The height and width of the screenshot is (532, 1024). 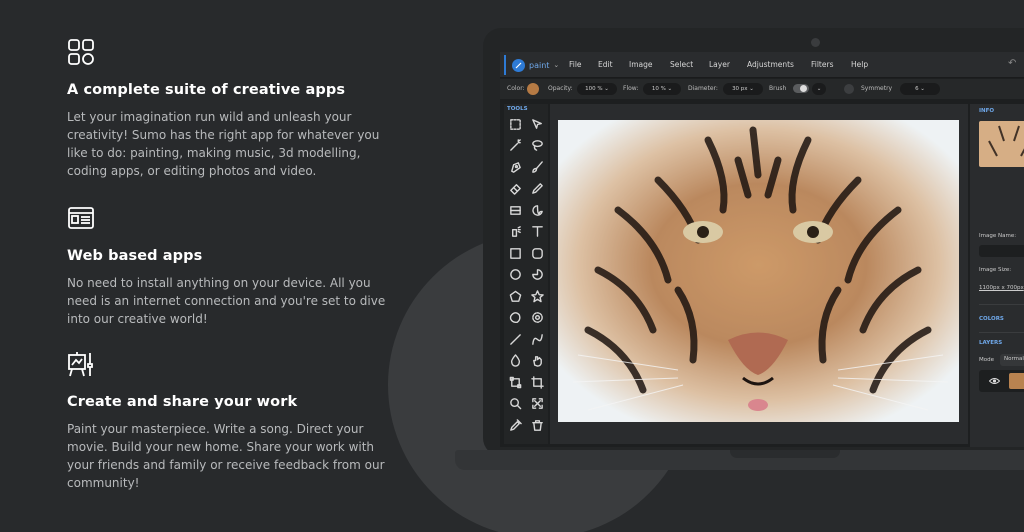 I want to click on symmetry-input: 6 ⌄, so click(x=920, y=89).